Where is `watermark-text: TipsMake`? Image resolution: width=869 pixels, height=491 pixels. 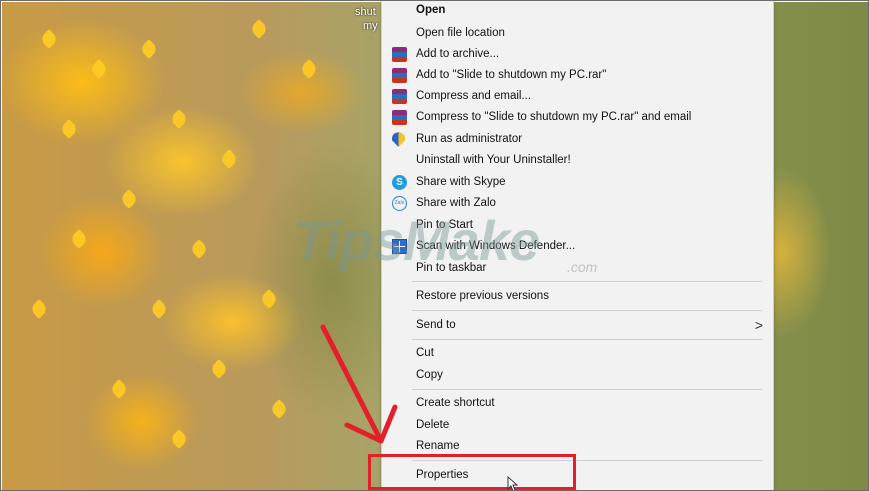 watermark-text: TipsMake is located at coordinates (416, 240).